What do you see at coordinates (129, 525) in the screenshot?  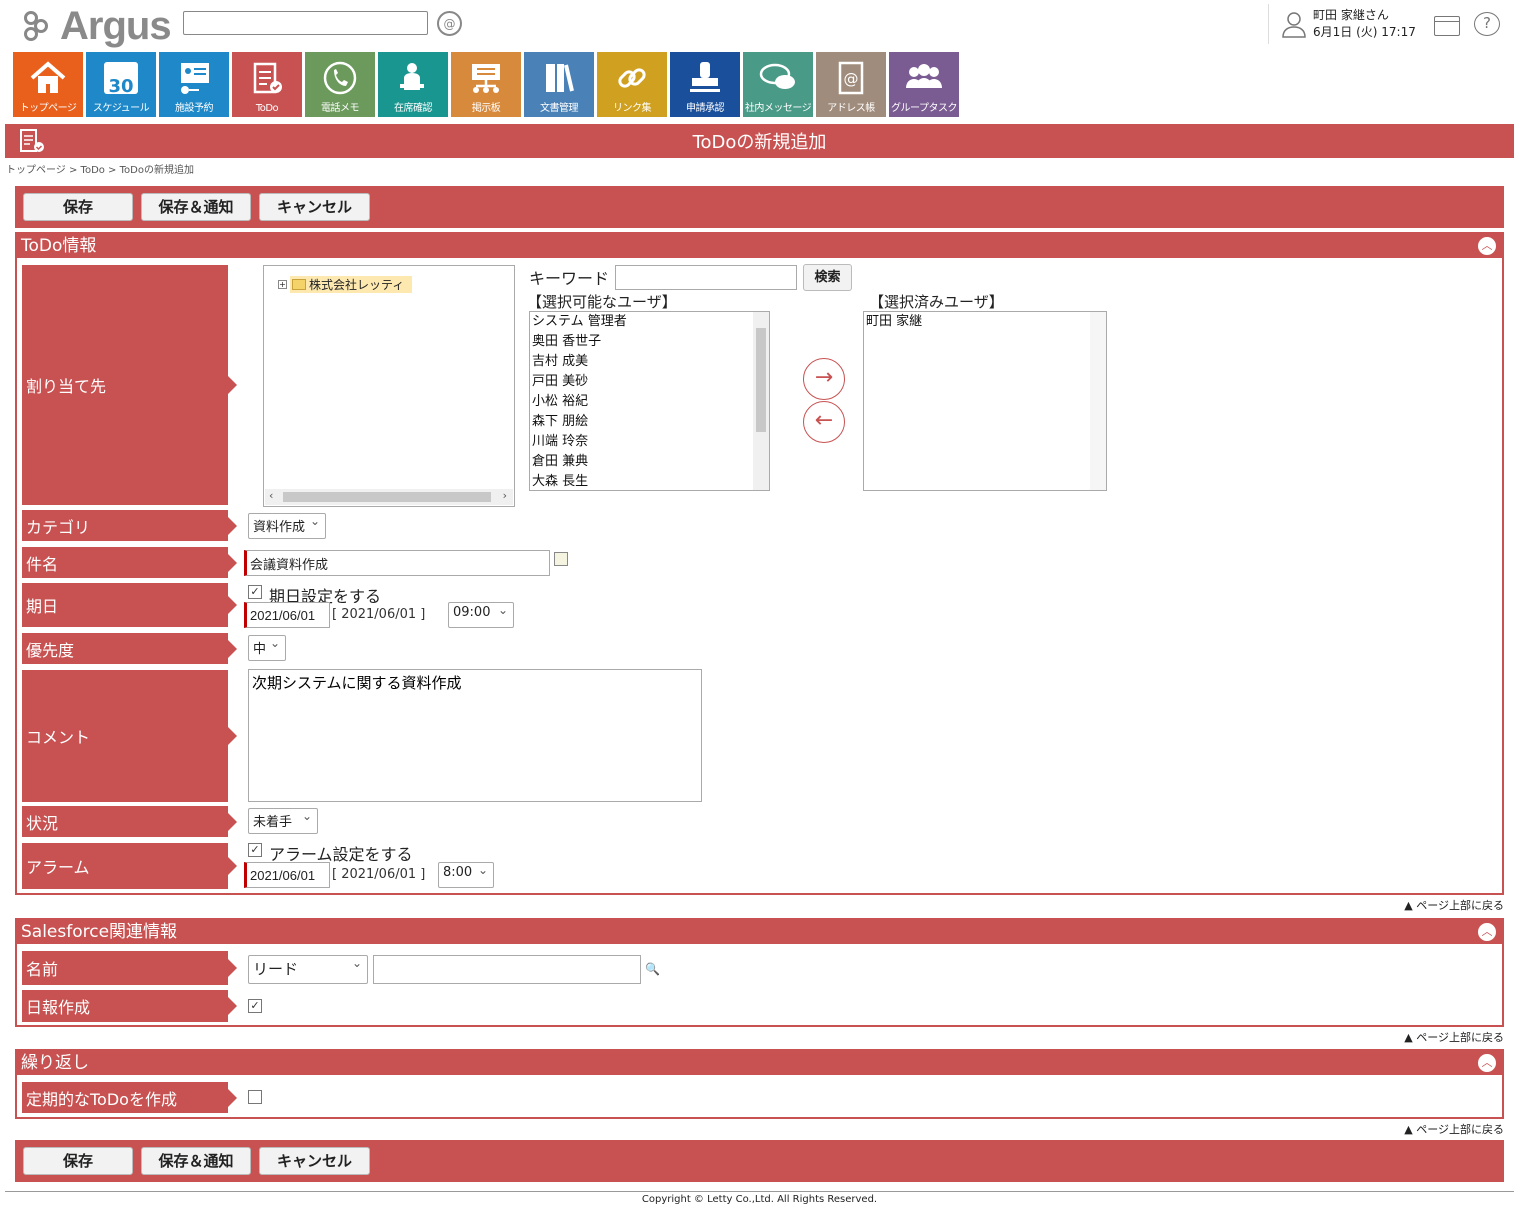 I see `category-label: カテゴリ` at bounding box center [129, 525].